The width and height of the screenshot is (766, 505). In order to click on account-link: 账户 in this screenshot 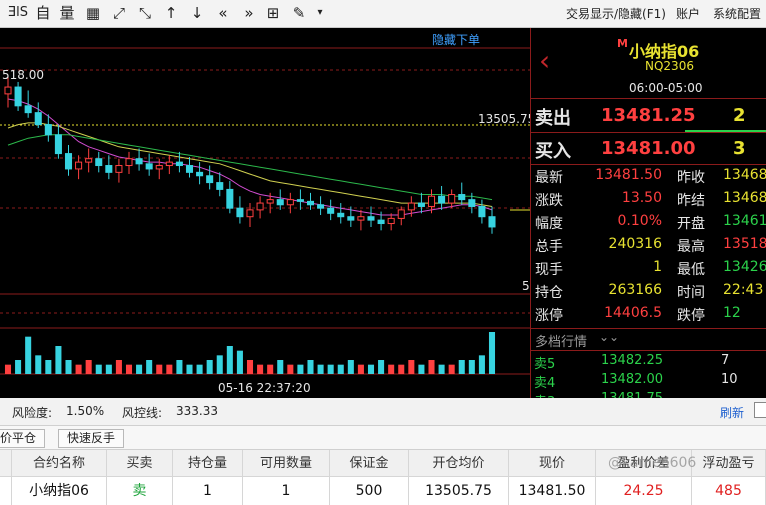, I will do `click(688, 14)`.